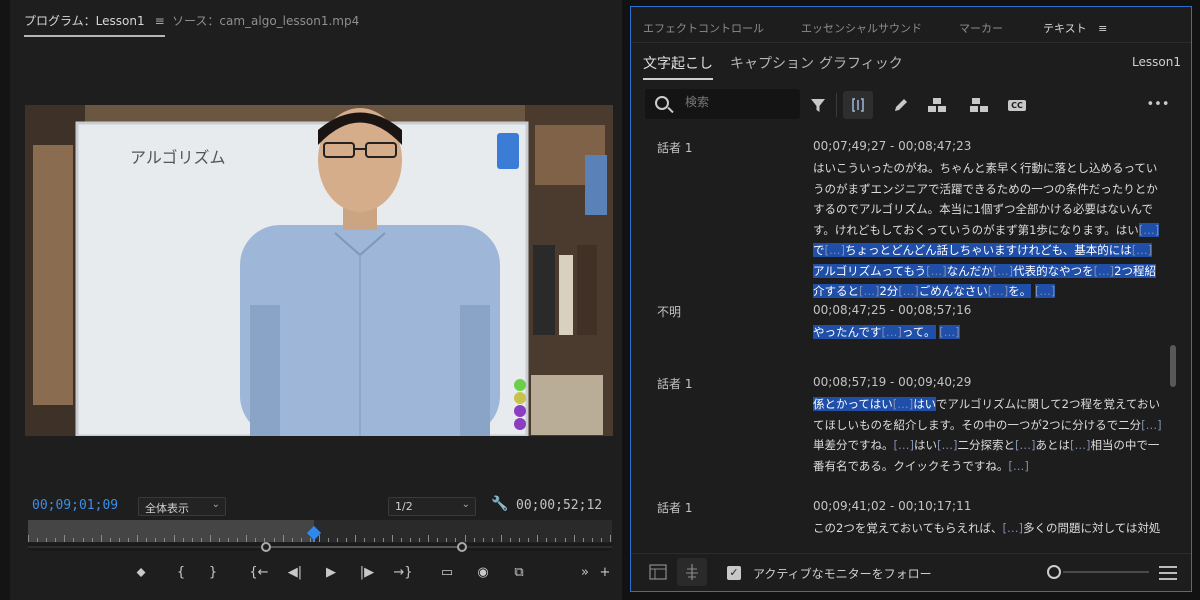  I want to click on cc-icon: CC, so click(1017, 105).